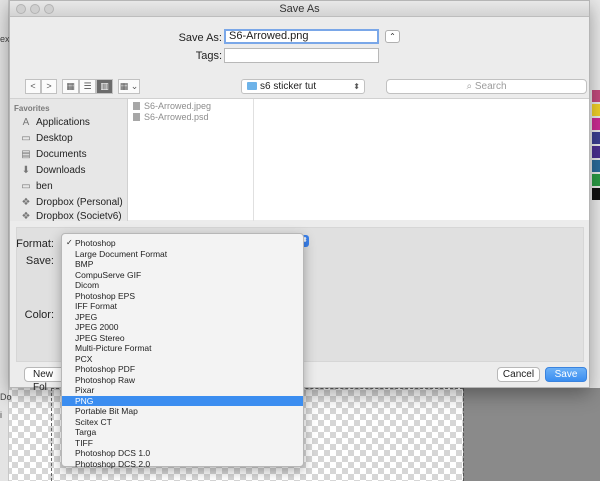  Describe the element at coordinates (182, 243) in the screenshot. I see `format-option: ✓ Photoshop` at that location.